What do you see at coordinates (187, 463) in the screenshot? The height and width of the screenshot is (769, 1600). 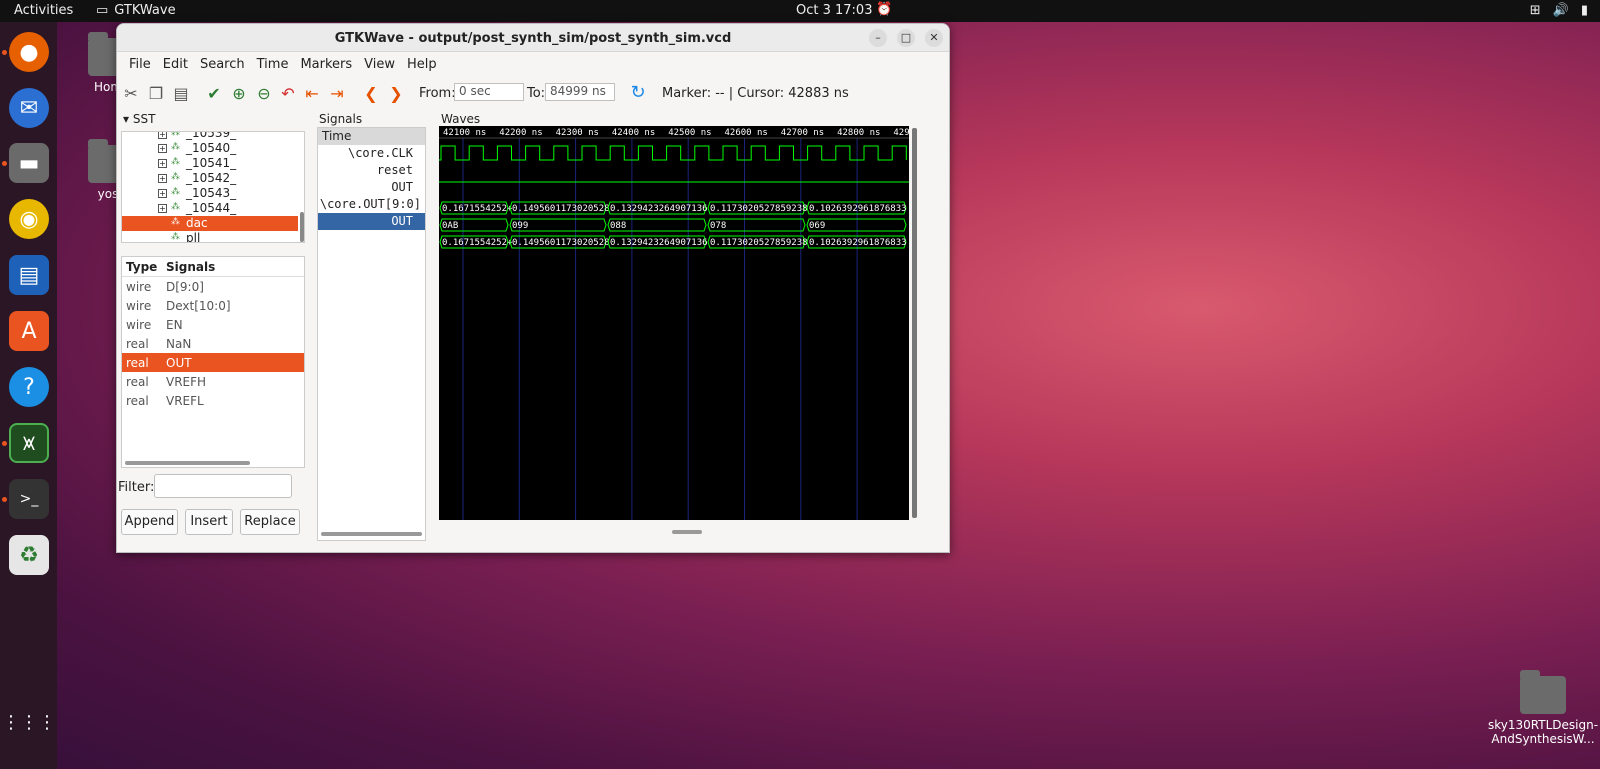 I see `table-hscrollbar` at bounding box center [187, 463].